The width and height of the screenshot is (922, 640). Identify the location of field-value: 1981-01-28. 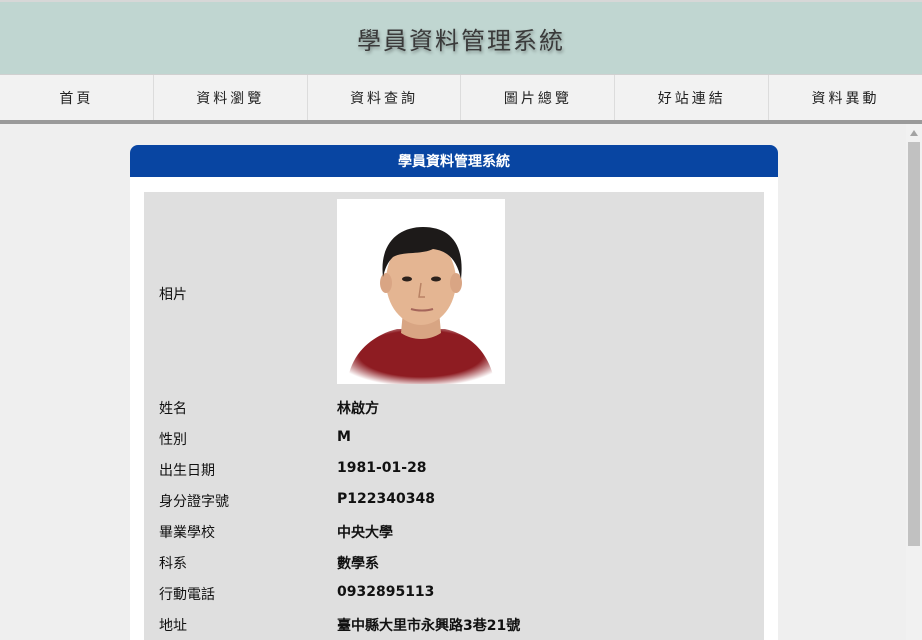
(382, 468).